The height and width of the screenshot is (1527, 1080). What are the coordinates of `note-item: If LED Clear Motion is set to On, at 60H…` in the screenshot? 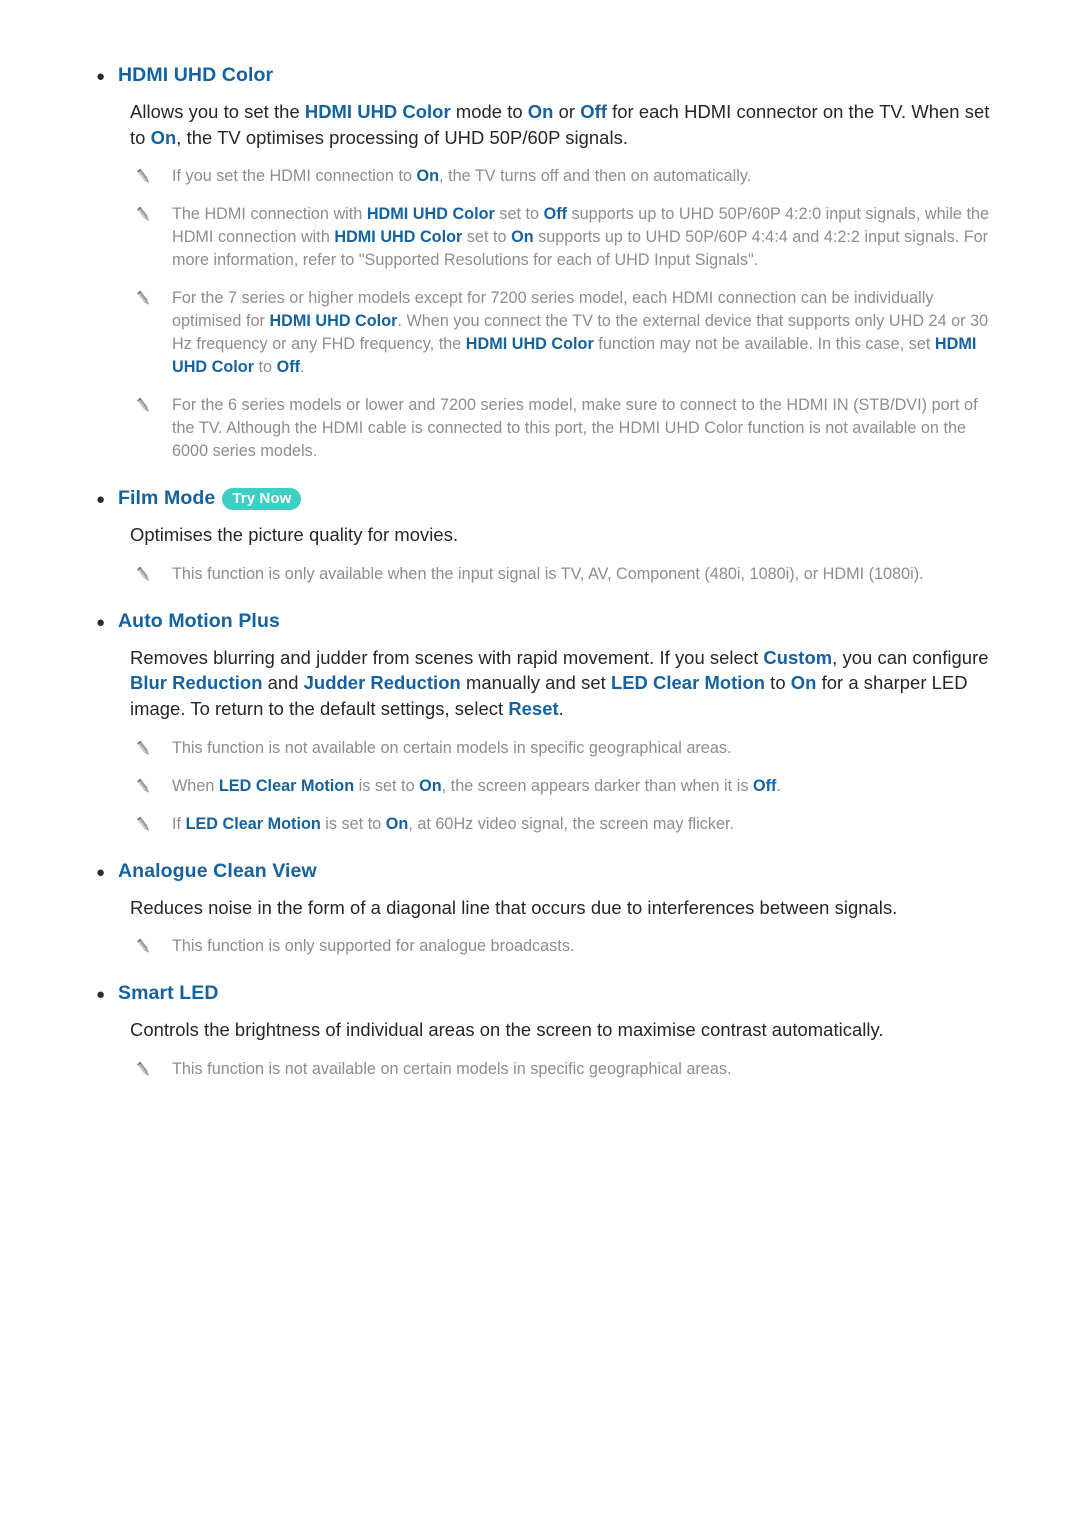 It's located at (566, 824).